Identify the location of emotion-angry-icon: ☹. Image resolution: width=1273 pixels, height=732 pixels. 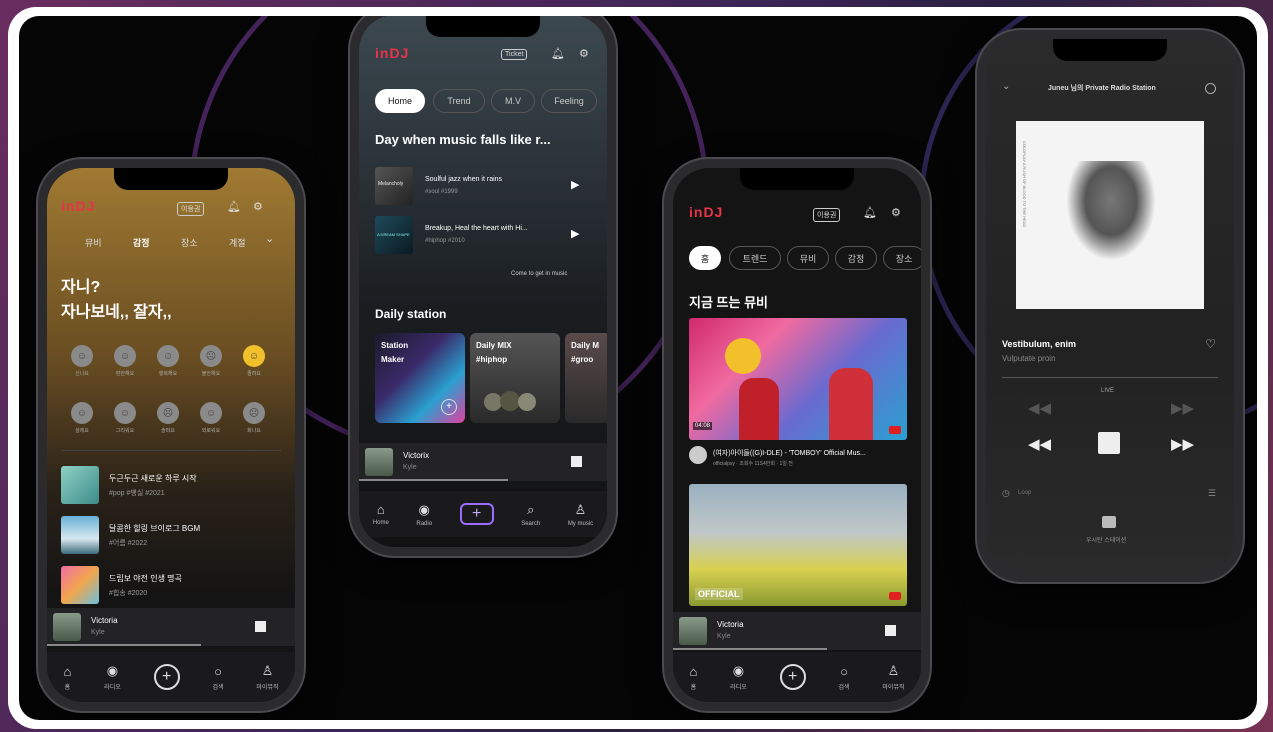
(254, 413).